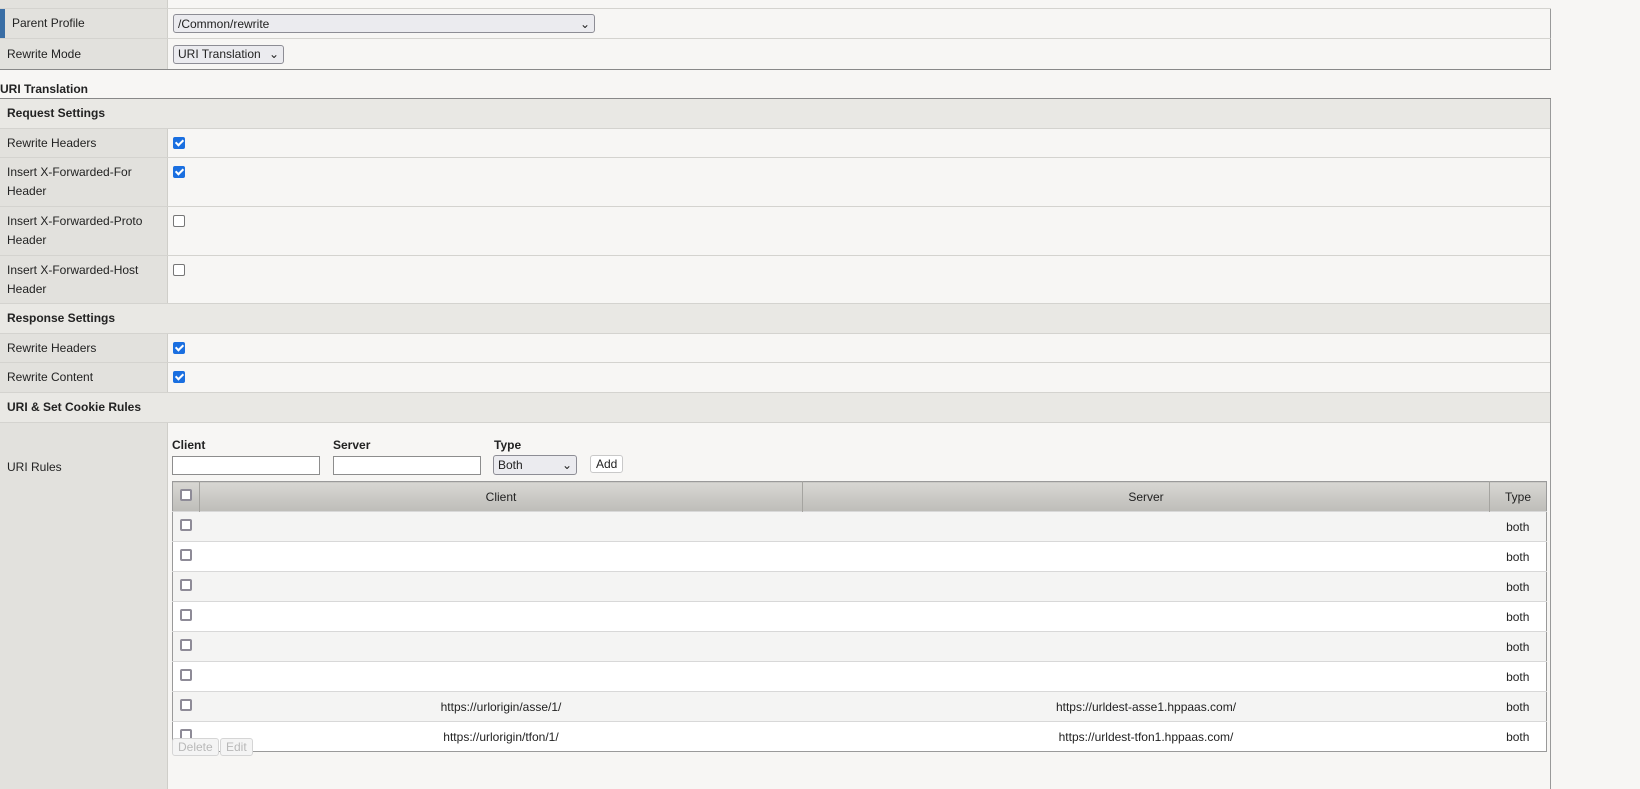 The height and width of the screenshot is (789, 1640). I want to click on setting-row: Rewrite Content, so click(775, 378).